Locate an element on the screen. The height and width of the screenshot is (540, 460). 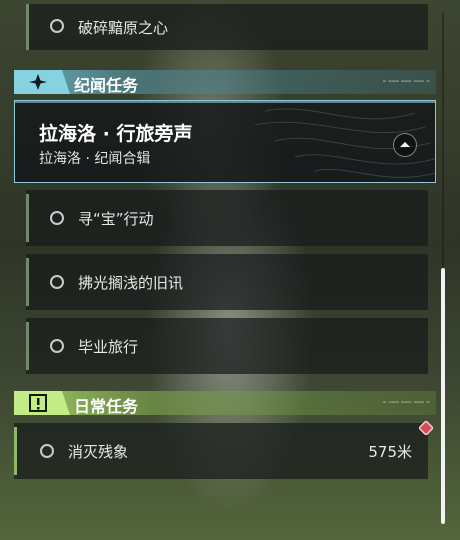
featured-quest-card: 拉海洛 · 行旅旁声 拉海洛 · 纪闻合辑 is located at coordinates (225, 141).